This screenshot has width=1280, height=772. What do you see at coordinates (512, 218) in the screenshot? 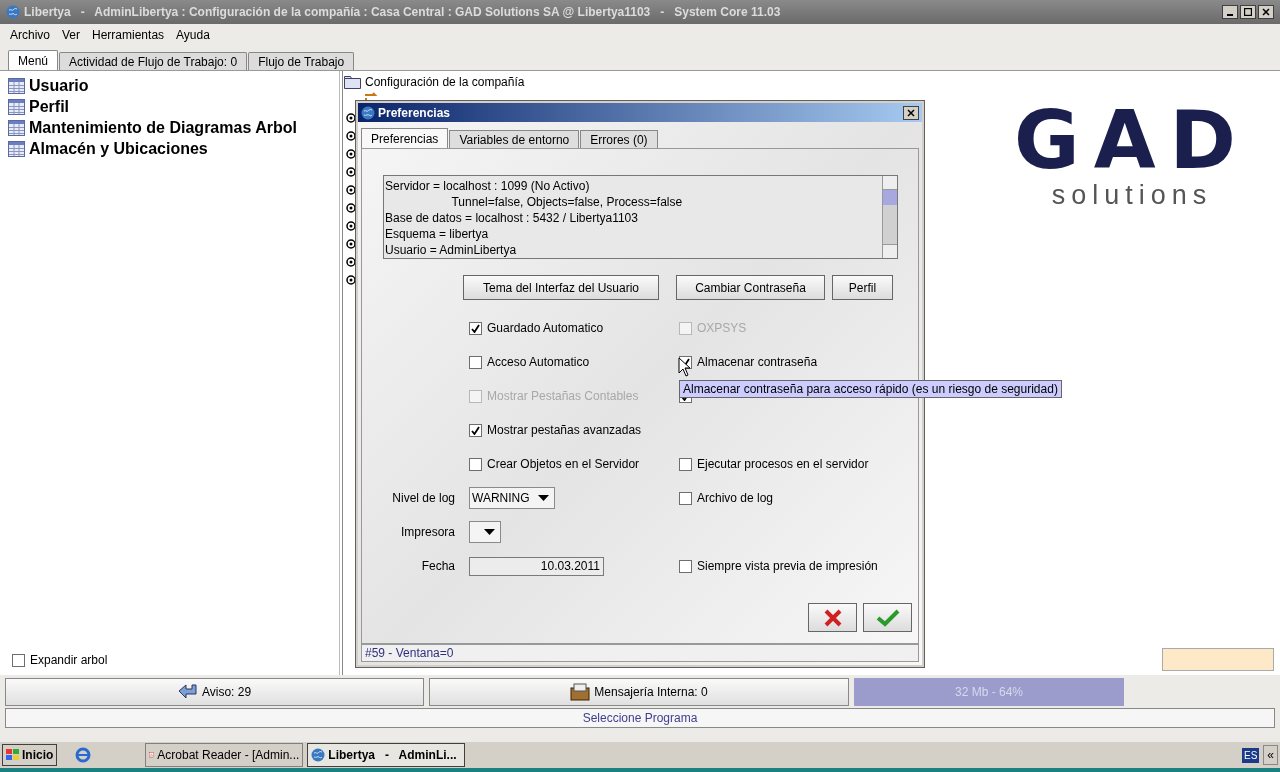
I see `info-line: Base de datos = localhost : 5432 / Libertya1103` at bounding box center [512, 218].